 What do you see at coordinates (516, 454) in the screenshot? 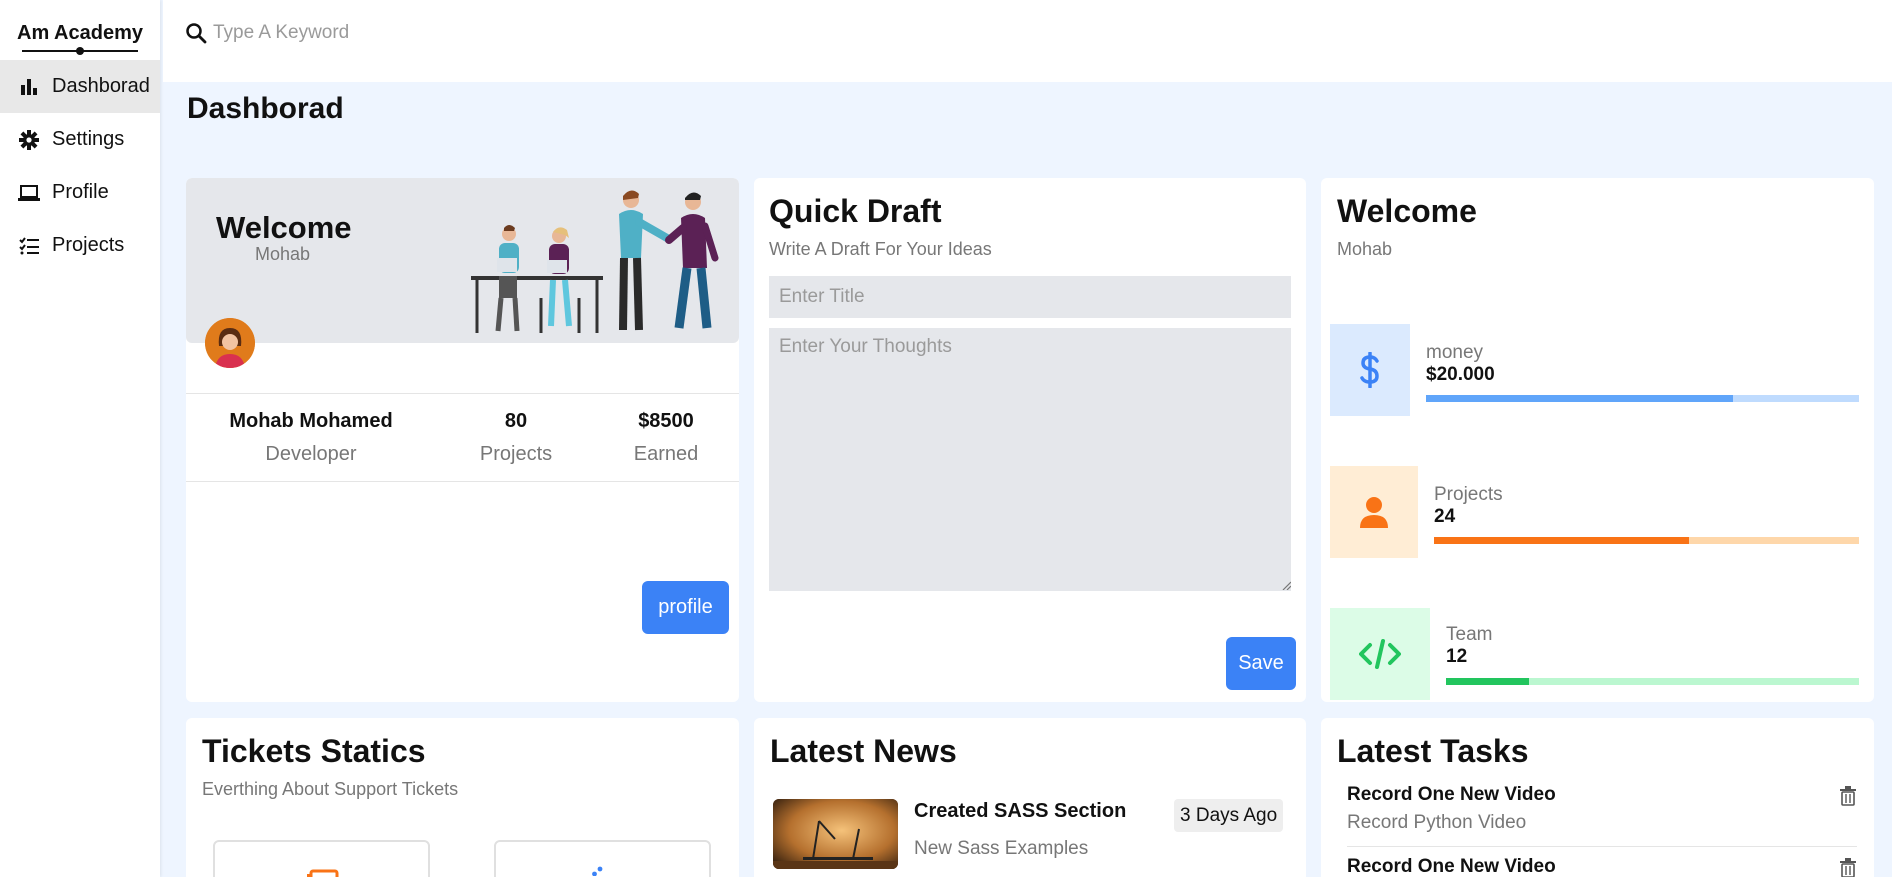
I see `stat-label: Projects` at bounding box center [516, 454].